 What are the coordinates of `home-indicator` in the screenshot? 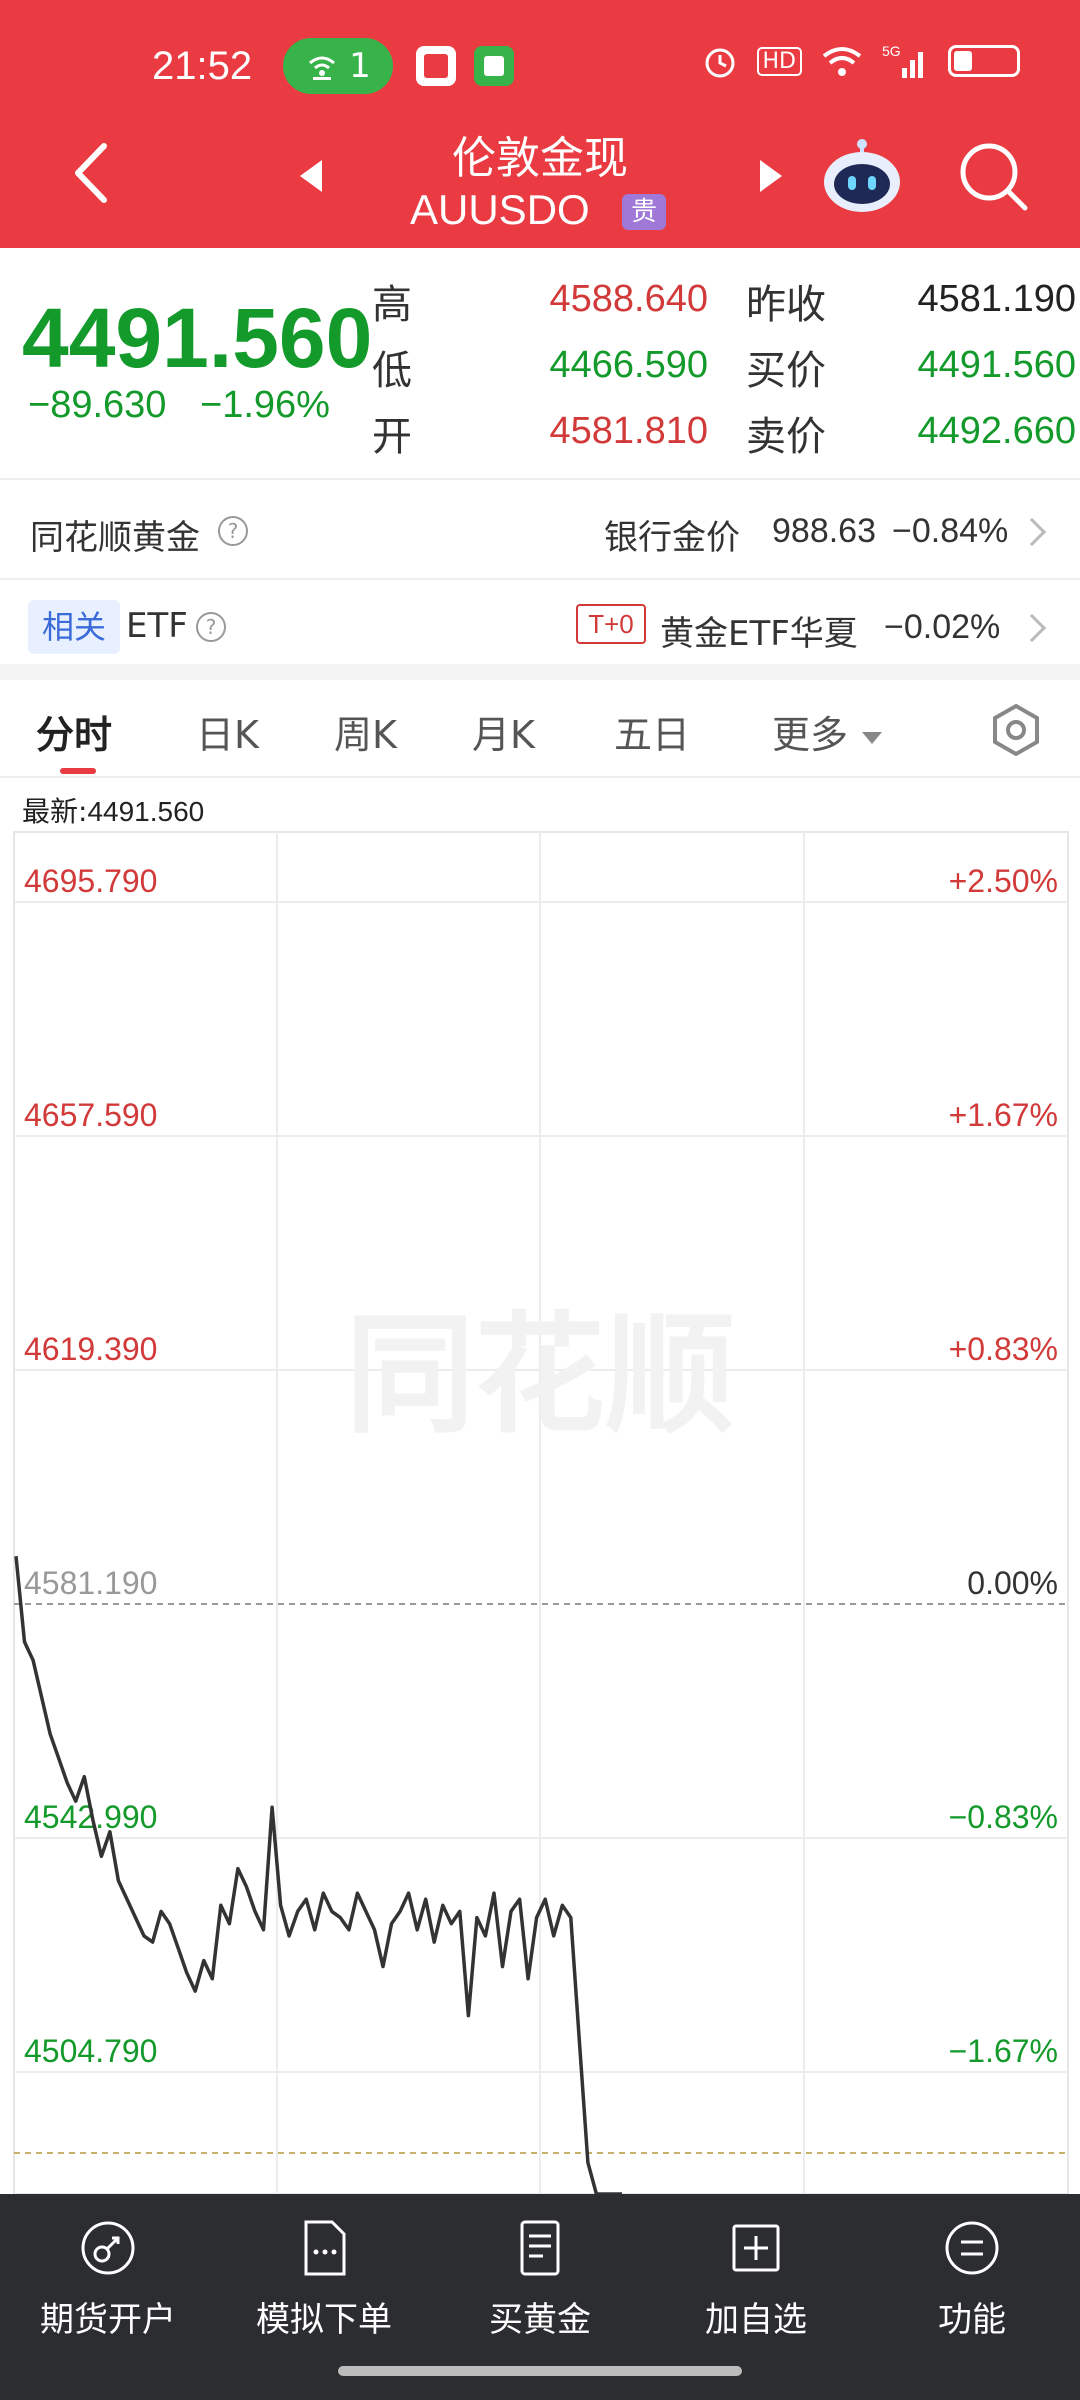 It's located at (540, 2371).